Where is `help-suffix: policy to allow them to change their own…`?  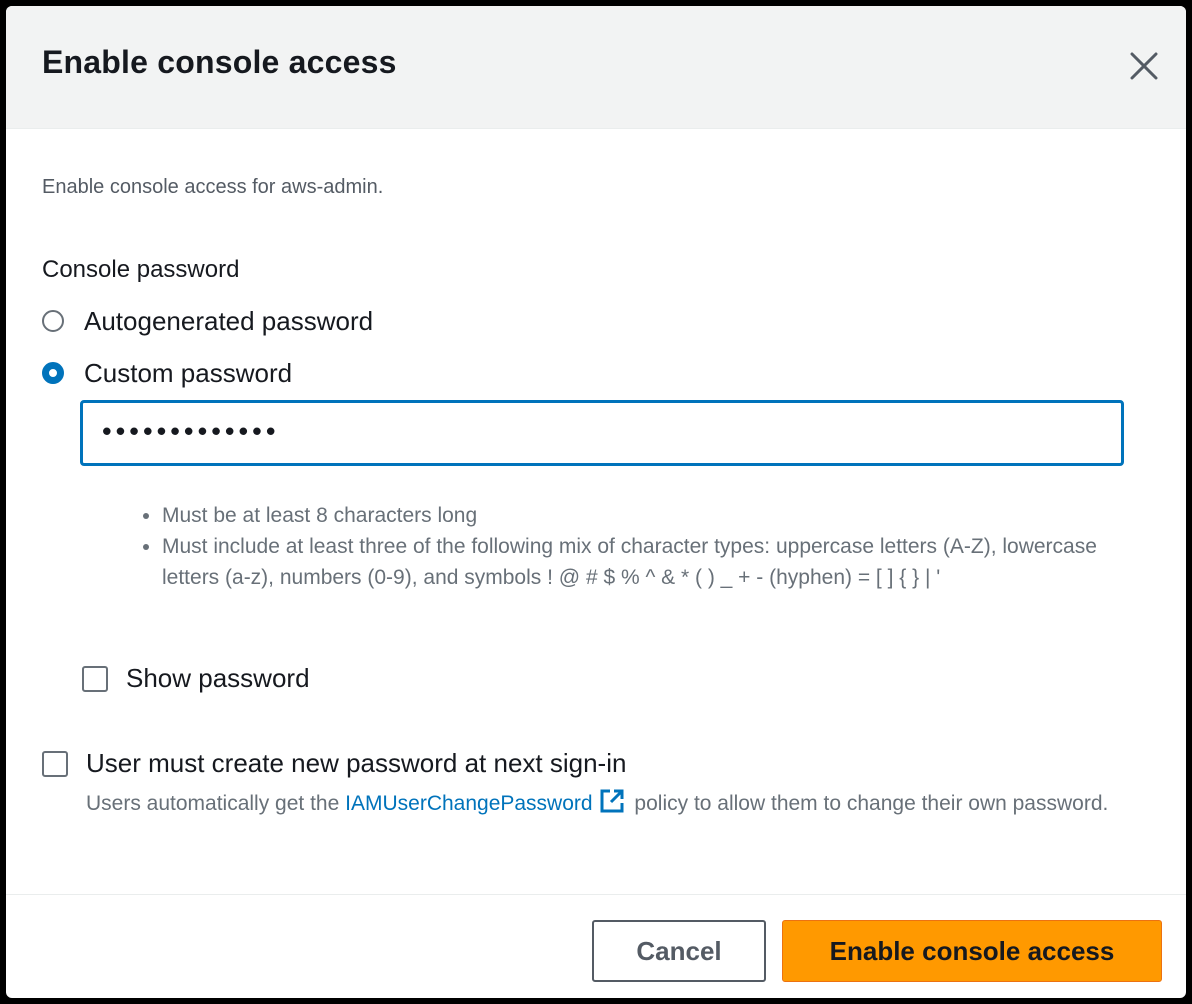 help-suffix: policy to allow them to change their own… is located at coordinates (871, 803).